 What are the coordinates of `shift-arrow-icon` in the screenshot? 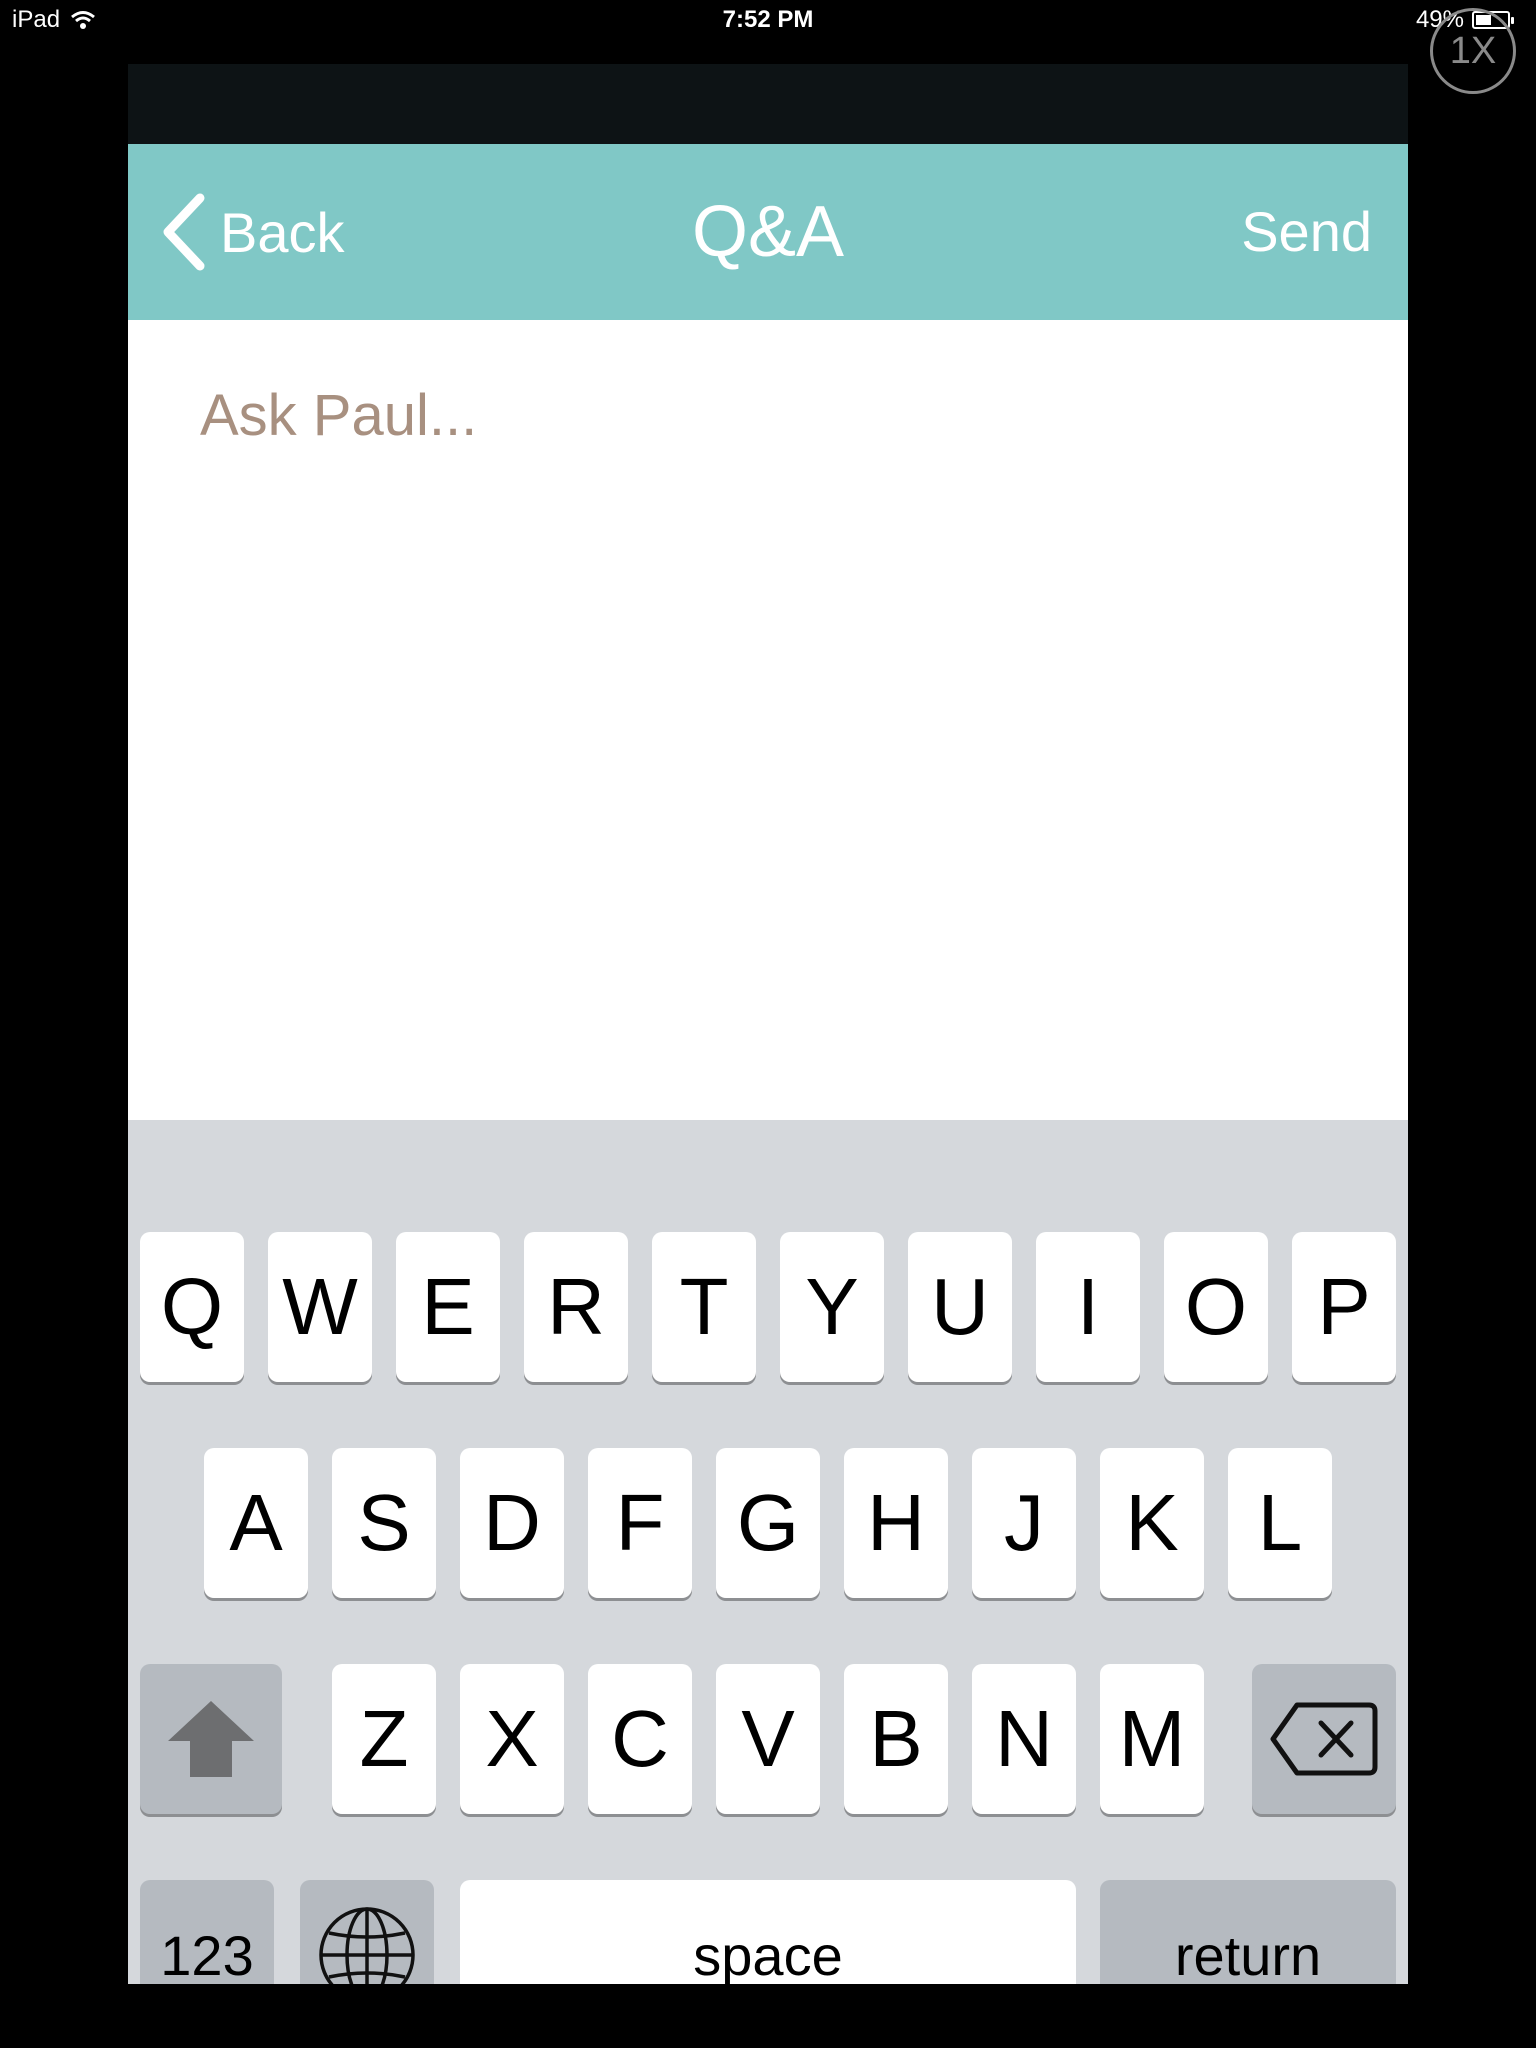 It's located at (211, 1739).